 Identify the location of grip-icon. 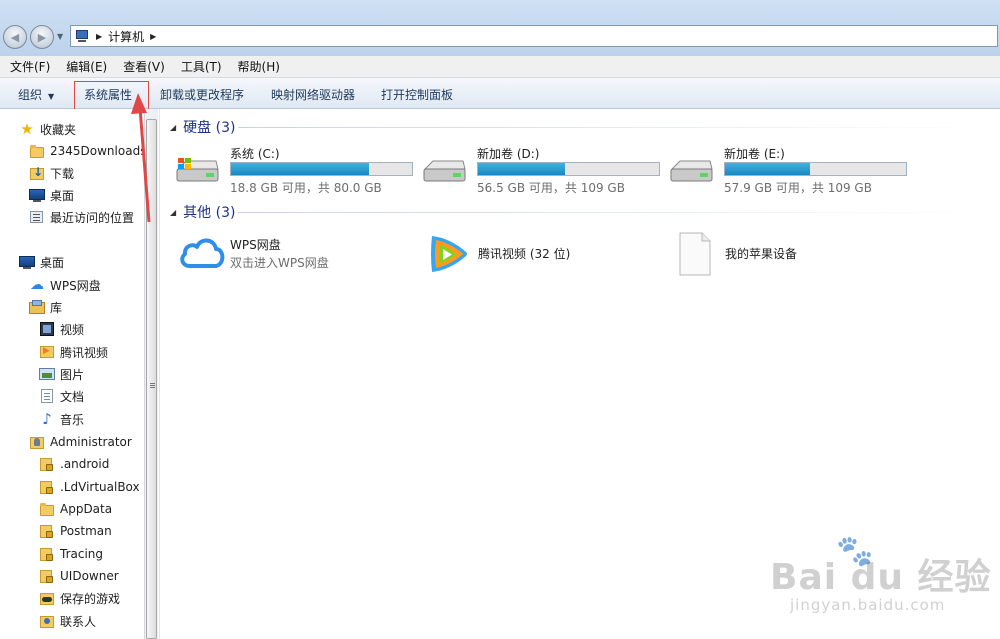
(152, 383).